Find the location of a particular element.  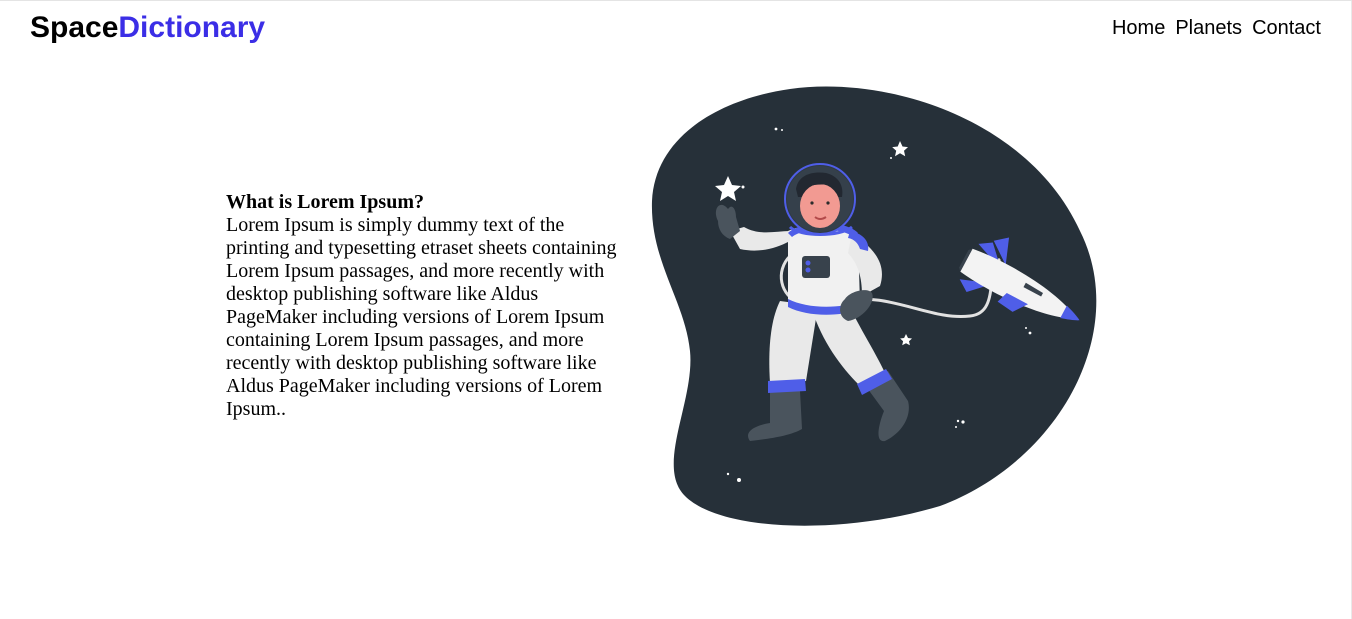

logo-text-space: Space is located at coordinates (74, 27).